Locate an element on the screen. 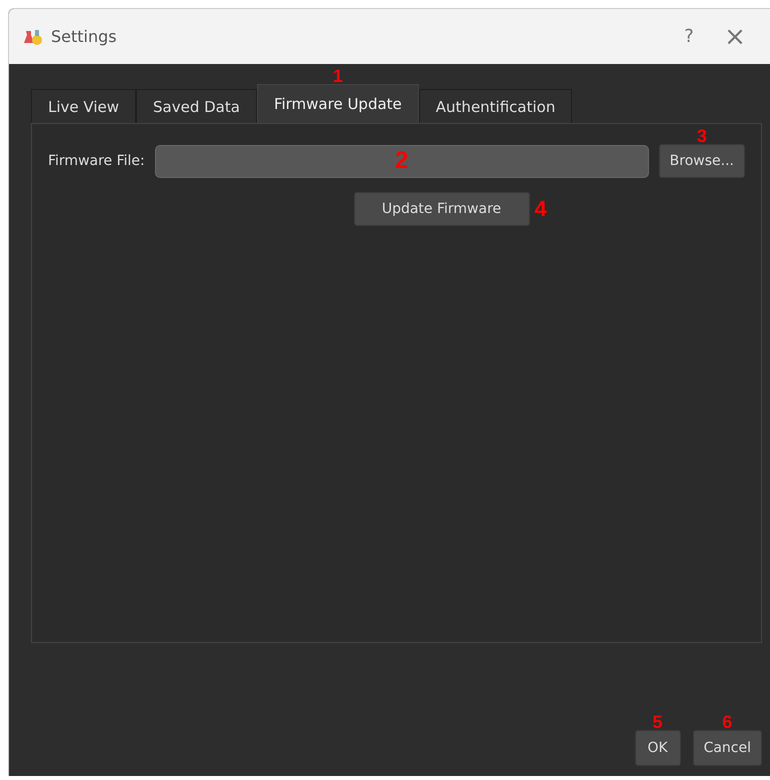  annotation-number: 5 is located at coordinates (657, 722).